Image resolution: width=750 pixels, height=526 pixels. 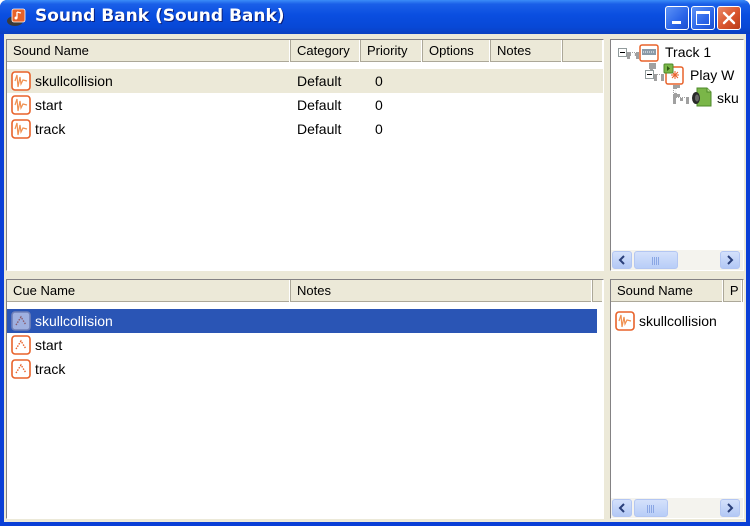 What do you see at coordinates (49, 345) in the screenshot?
I see `cue-name: start` at bounding box center [49, 345].